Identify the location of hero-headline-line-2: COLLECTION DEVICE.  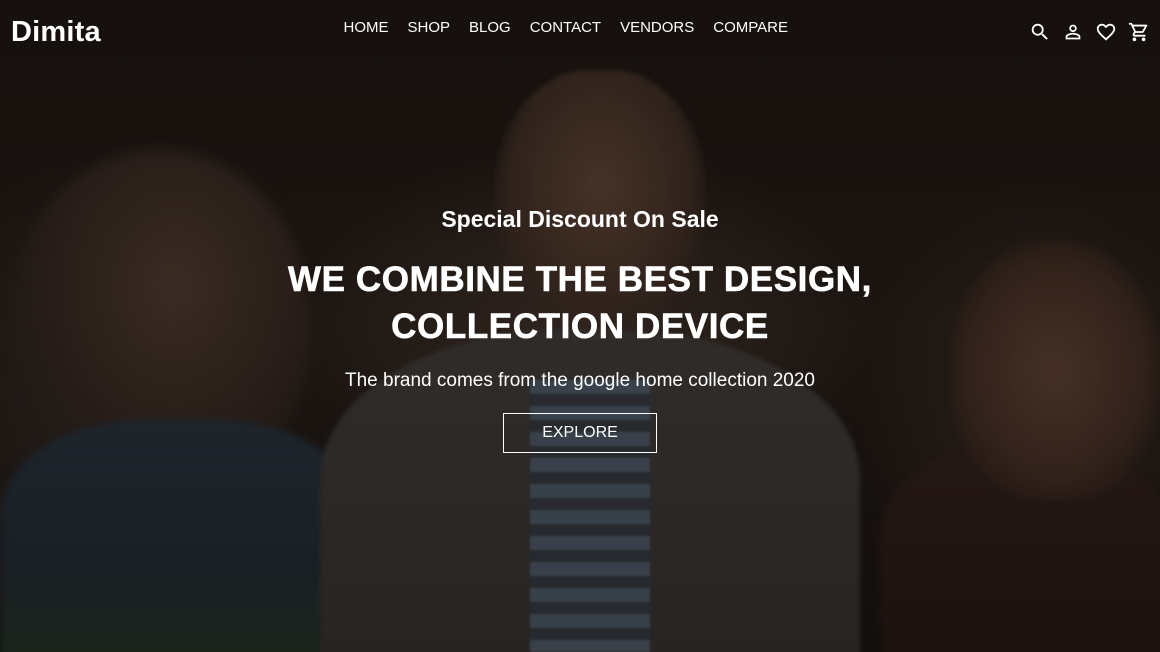
(580, 327).